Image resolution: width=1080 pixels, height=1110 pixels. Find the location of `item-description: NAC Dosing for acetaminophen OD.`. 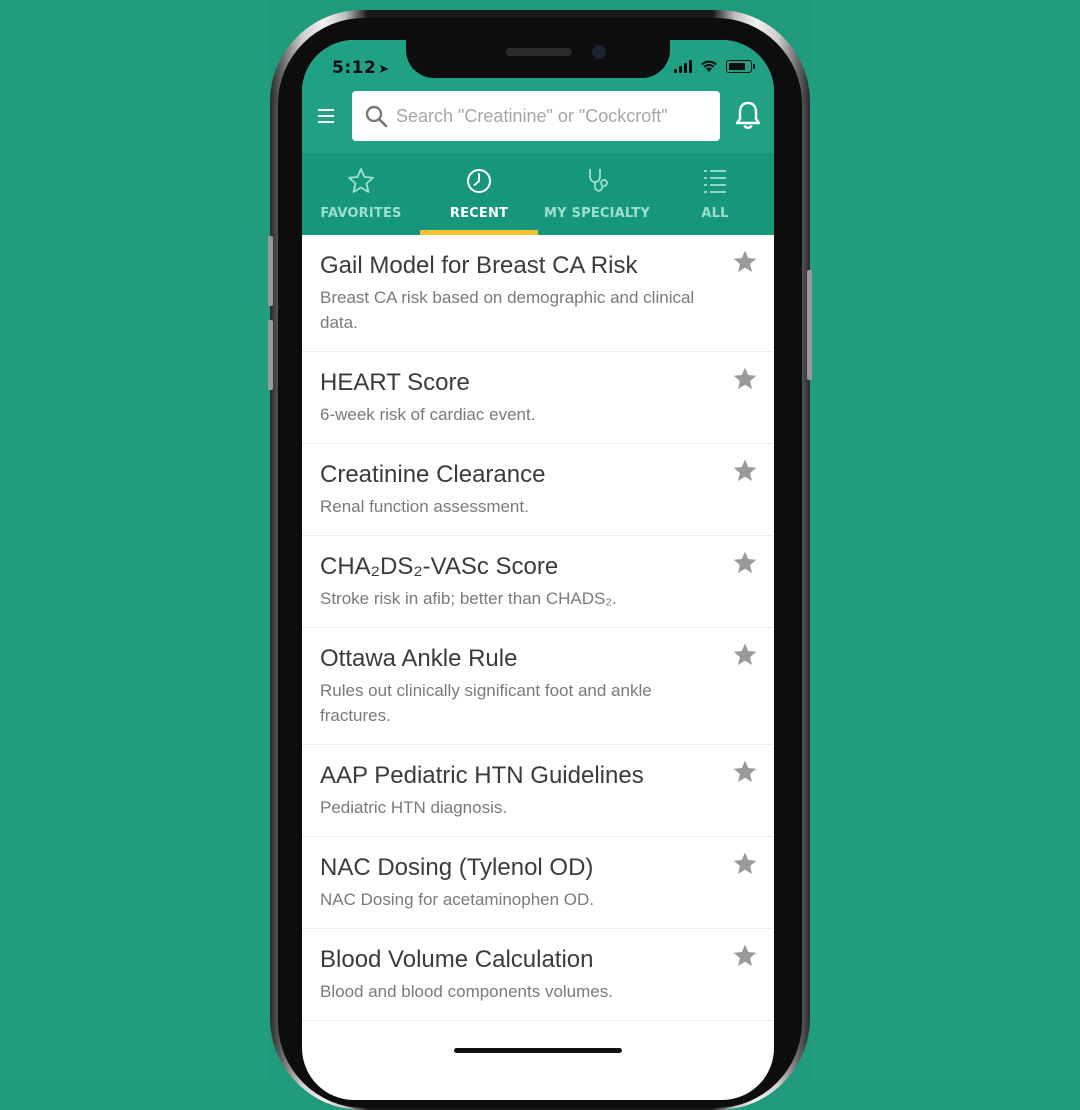

item-description: NAC Dosing for acetaminophen OD. is located at coordinates (457, 899).